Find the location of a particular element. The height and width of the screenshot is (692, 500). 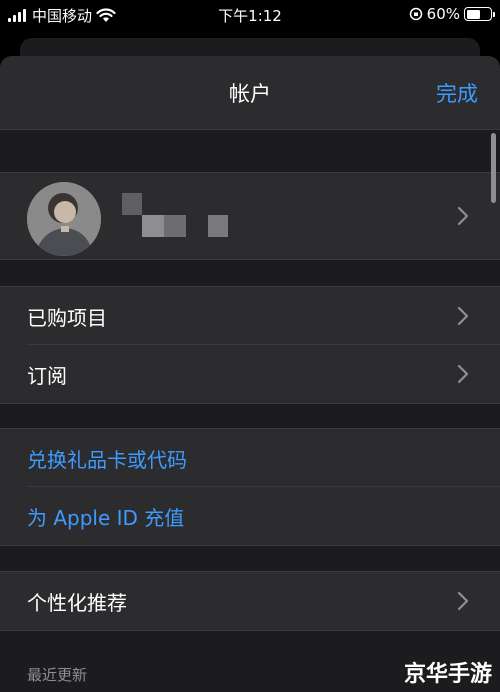

orientation-lock-icon is located at coordinates (415, 14).